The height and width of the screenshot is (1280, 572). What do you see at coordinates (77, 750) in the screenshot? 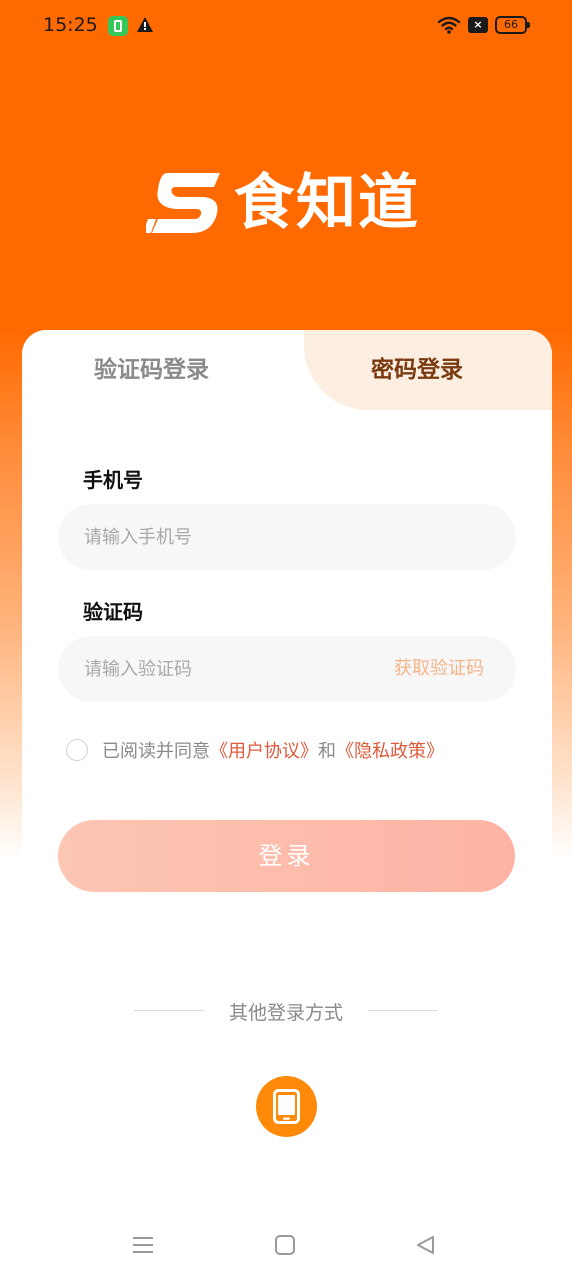
I see `agreement-checkbox` at bounding box center [77, 750].